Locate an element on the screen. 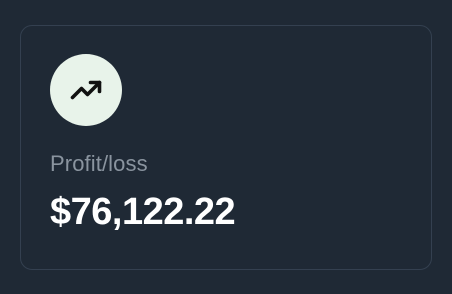 The image size is (452, 294). trending-up-icon is located at coordinates (86, 90).